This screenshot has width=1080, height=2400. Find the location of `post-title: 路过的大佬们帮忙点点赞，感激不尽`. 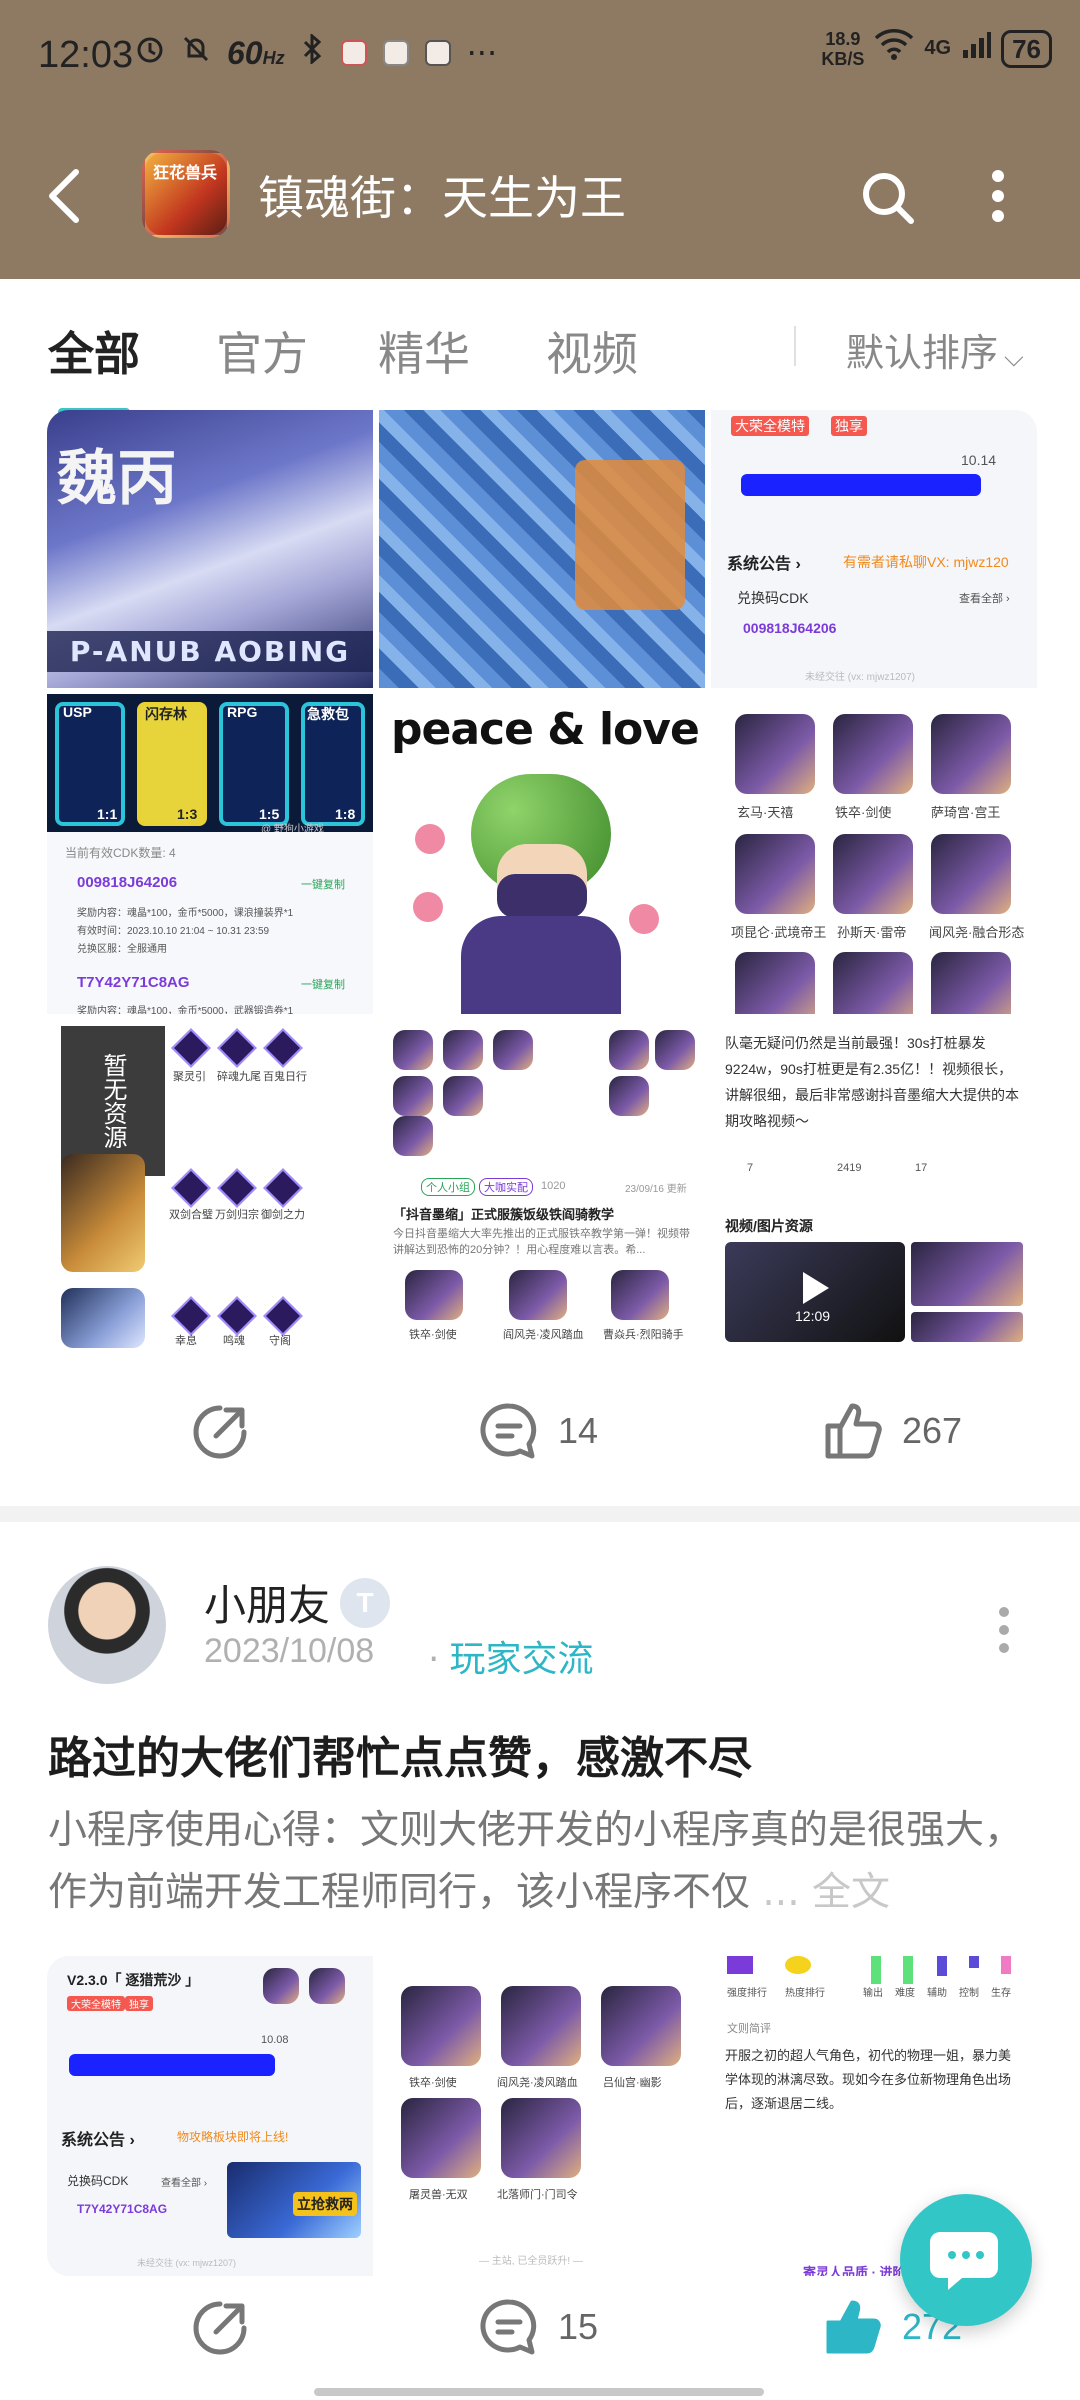

post-title: 路过的大佬们帮忙点点赞，感激不尽 is located at coordinates (543, 1754).